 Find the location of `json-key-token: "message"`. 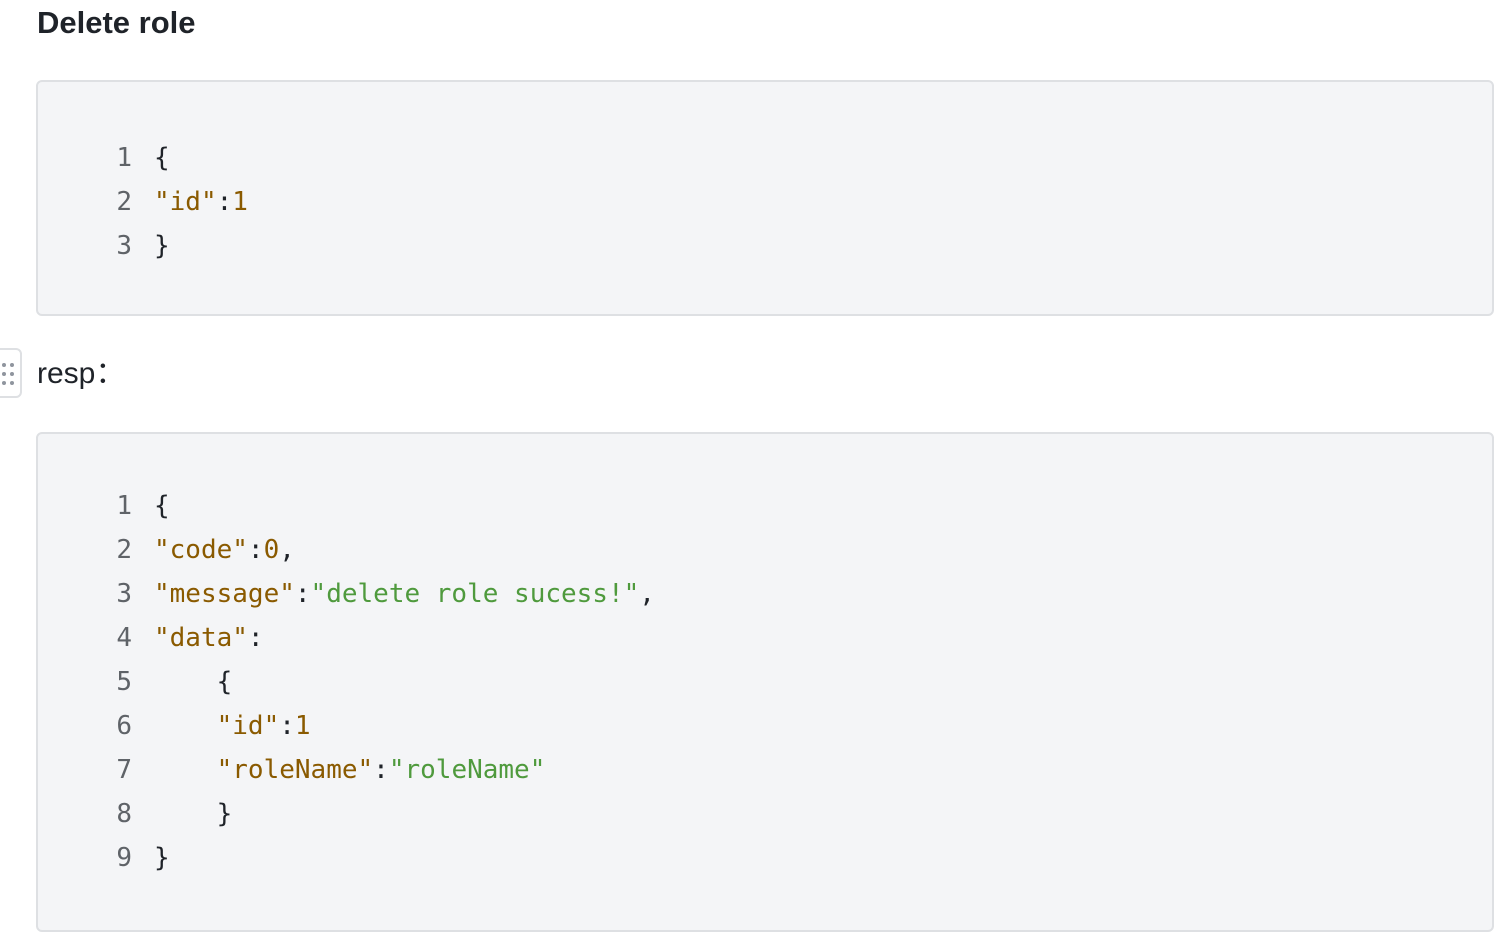

json-key-token: "message" is located at coordinates (224, 594).